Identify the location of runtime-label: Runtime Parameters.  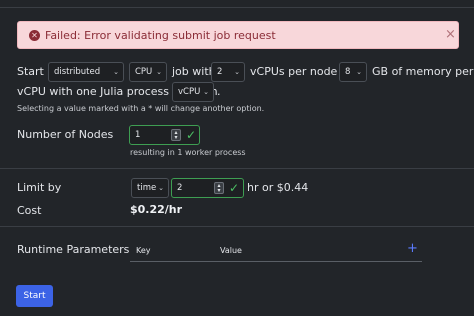
(73, 249).